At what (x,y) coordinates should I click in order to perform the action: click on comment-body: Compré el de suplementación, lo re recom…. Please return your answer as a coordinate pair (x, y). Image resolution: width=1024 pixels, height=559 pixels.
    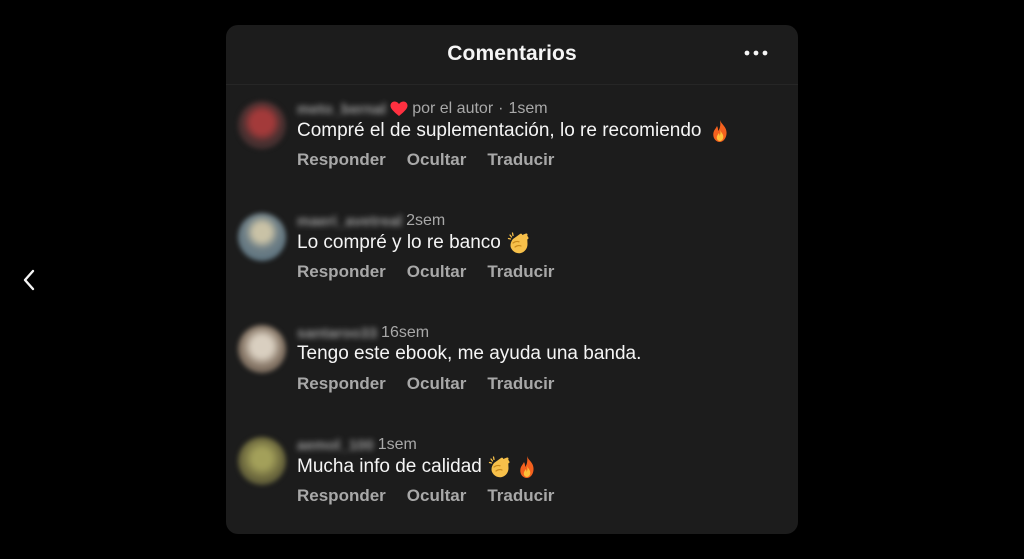
    Looking at the image, I should click on (514, 131).